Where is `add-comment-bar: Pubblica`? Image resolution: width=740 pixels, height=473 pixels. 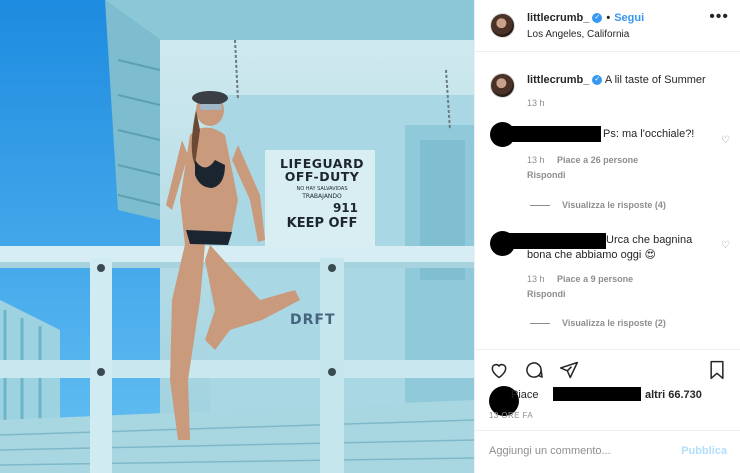
add-comment-bar: Pubblica is located at coordinates (607, 451).